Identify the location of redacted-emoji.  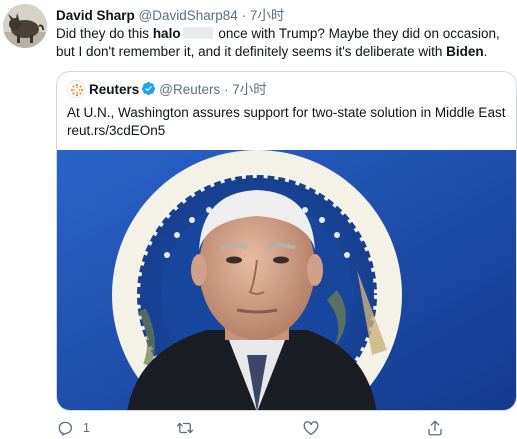
(197, 33).